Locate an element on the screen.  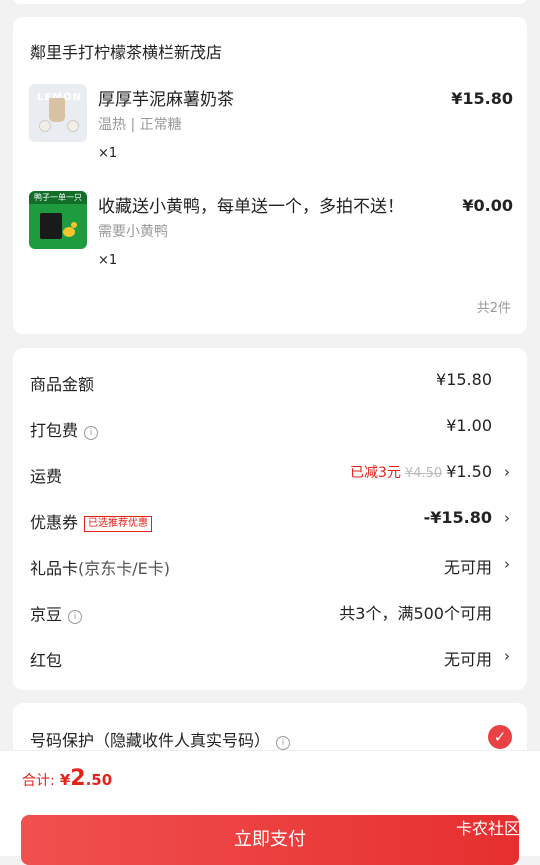
red-packet-row: 红包 无可用 › is located at coordinates (270, 657).